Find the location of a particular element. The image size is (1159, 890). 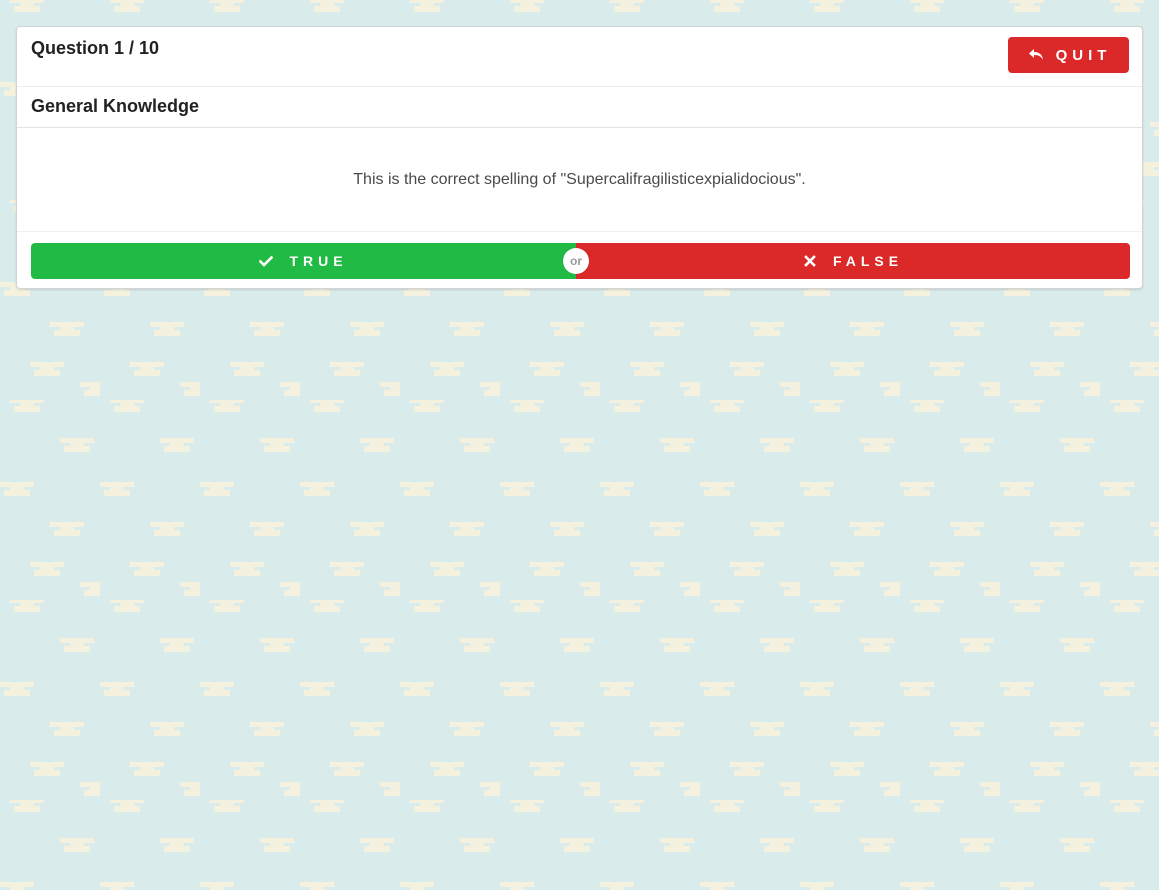

answer-button-group: TRUE or FALSE is located at coordinates (580, 261).